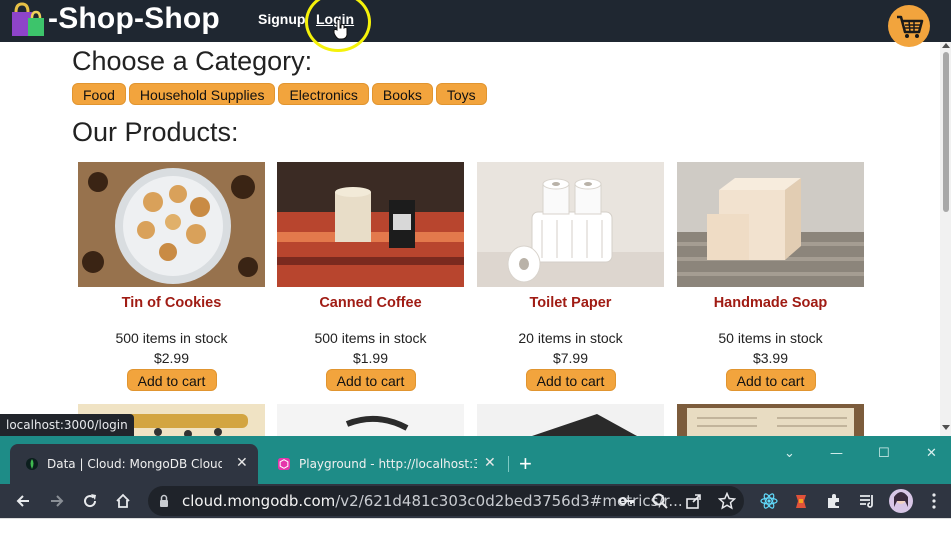 The height and width of the screenshot is (536, 951). What do you see at coordinates (475, 527) in the screenshot?
I see `page-edge-strip` at bounding box center [475, 527].